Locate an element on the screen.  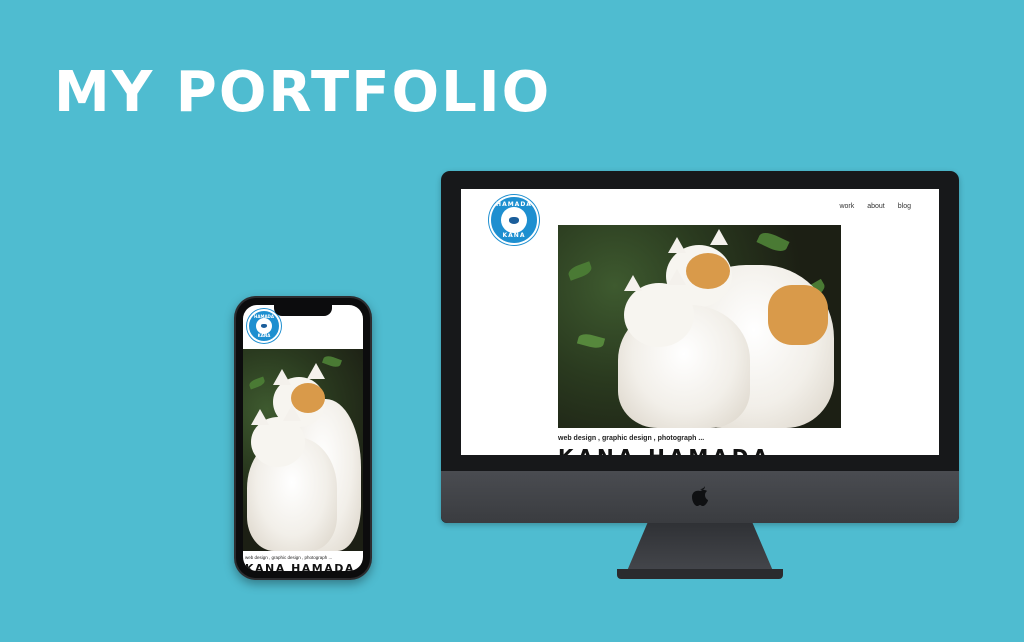
mobile-logo-text-bottom: KANA is located at coordinates (264, 335).